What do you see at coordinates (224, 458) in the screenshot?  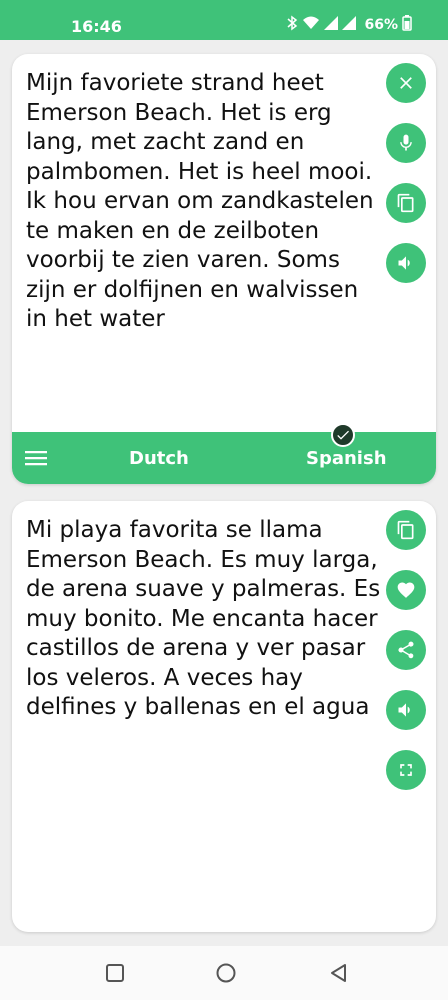 I see `language-bar: Dutch Spanish` at bounding box center [224, 458].